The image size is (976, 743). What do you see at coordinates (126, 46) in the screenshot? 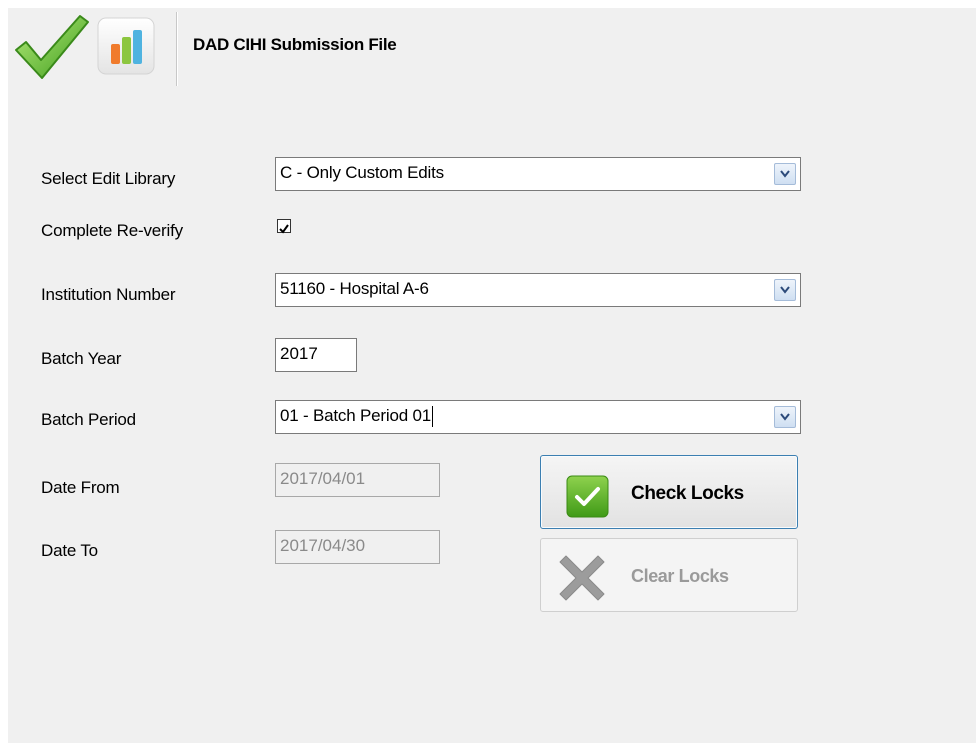
I see `bar-chart-icon` at bounding box center [126, 46].